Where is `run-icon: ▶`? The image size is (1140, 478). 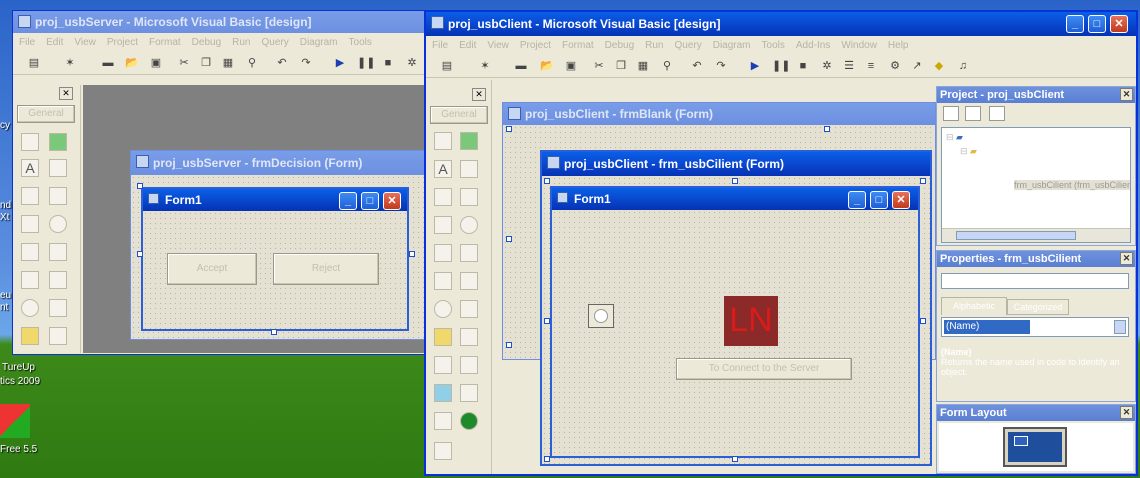
run-icon: ▶ is located at coordinates (755, 66).